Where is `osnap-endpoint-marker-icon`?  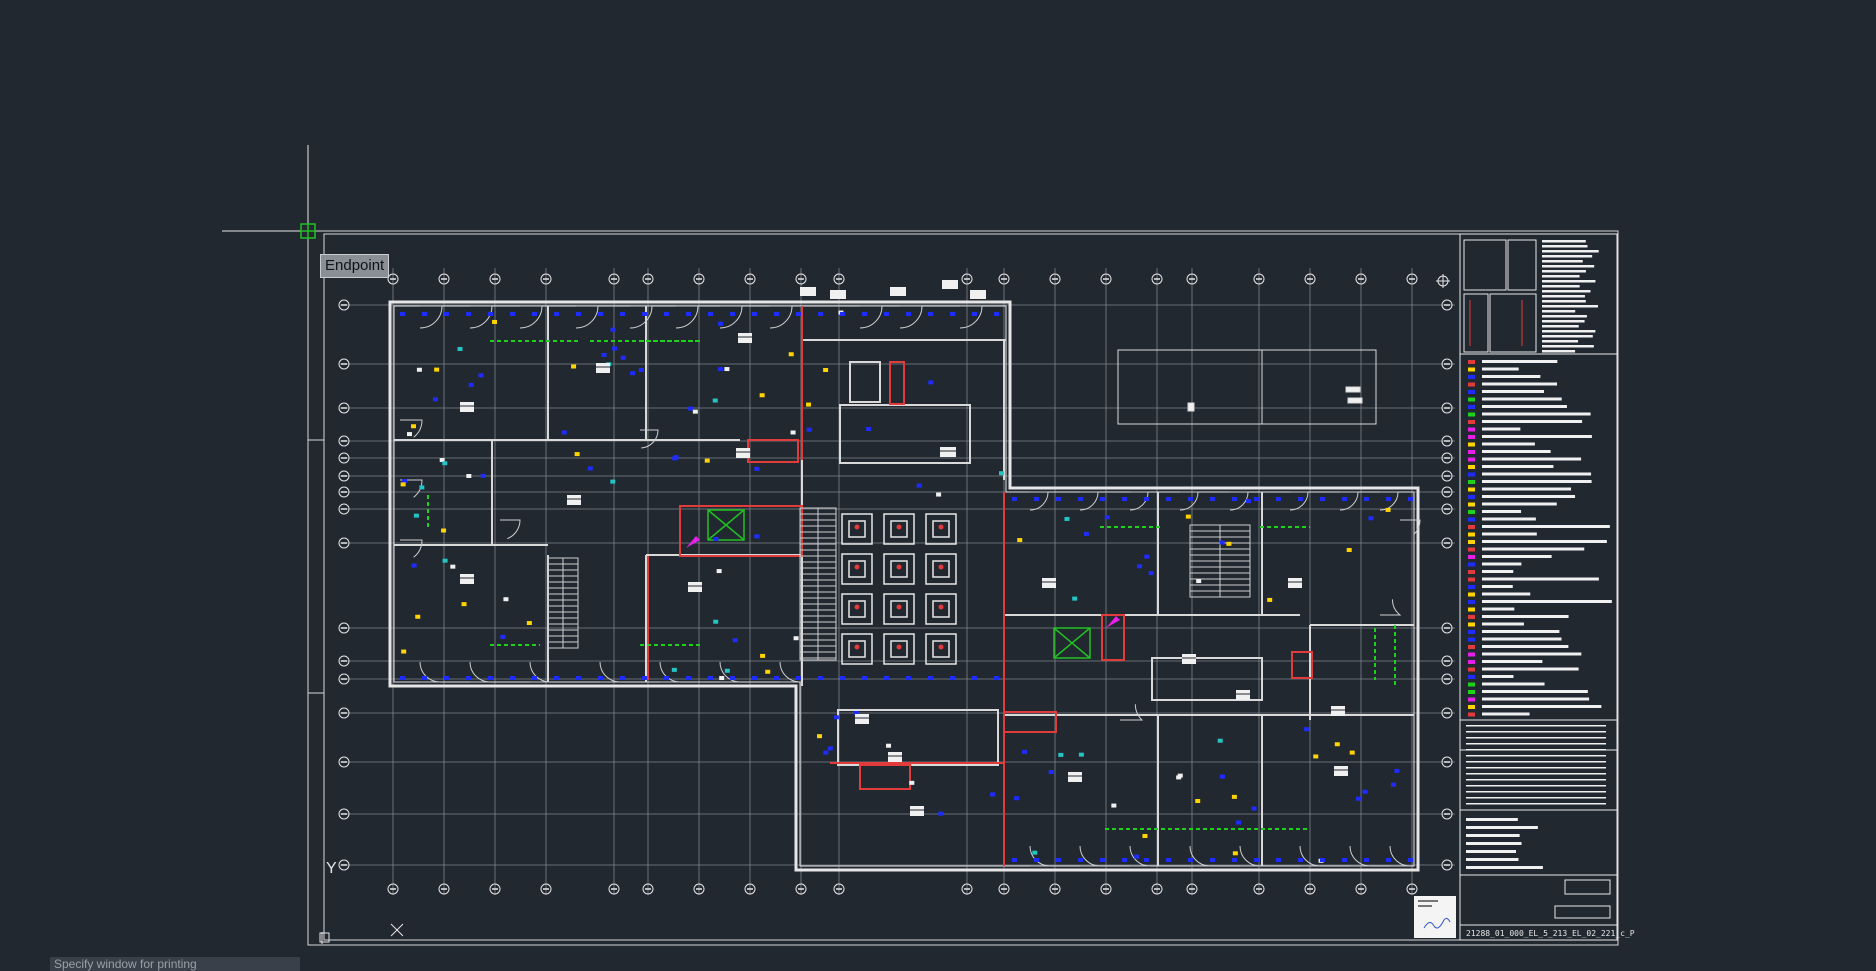
osnap-endpoint-marker-icon is located at coordinates (308, 231).